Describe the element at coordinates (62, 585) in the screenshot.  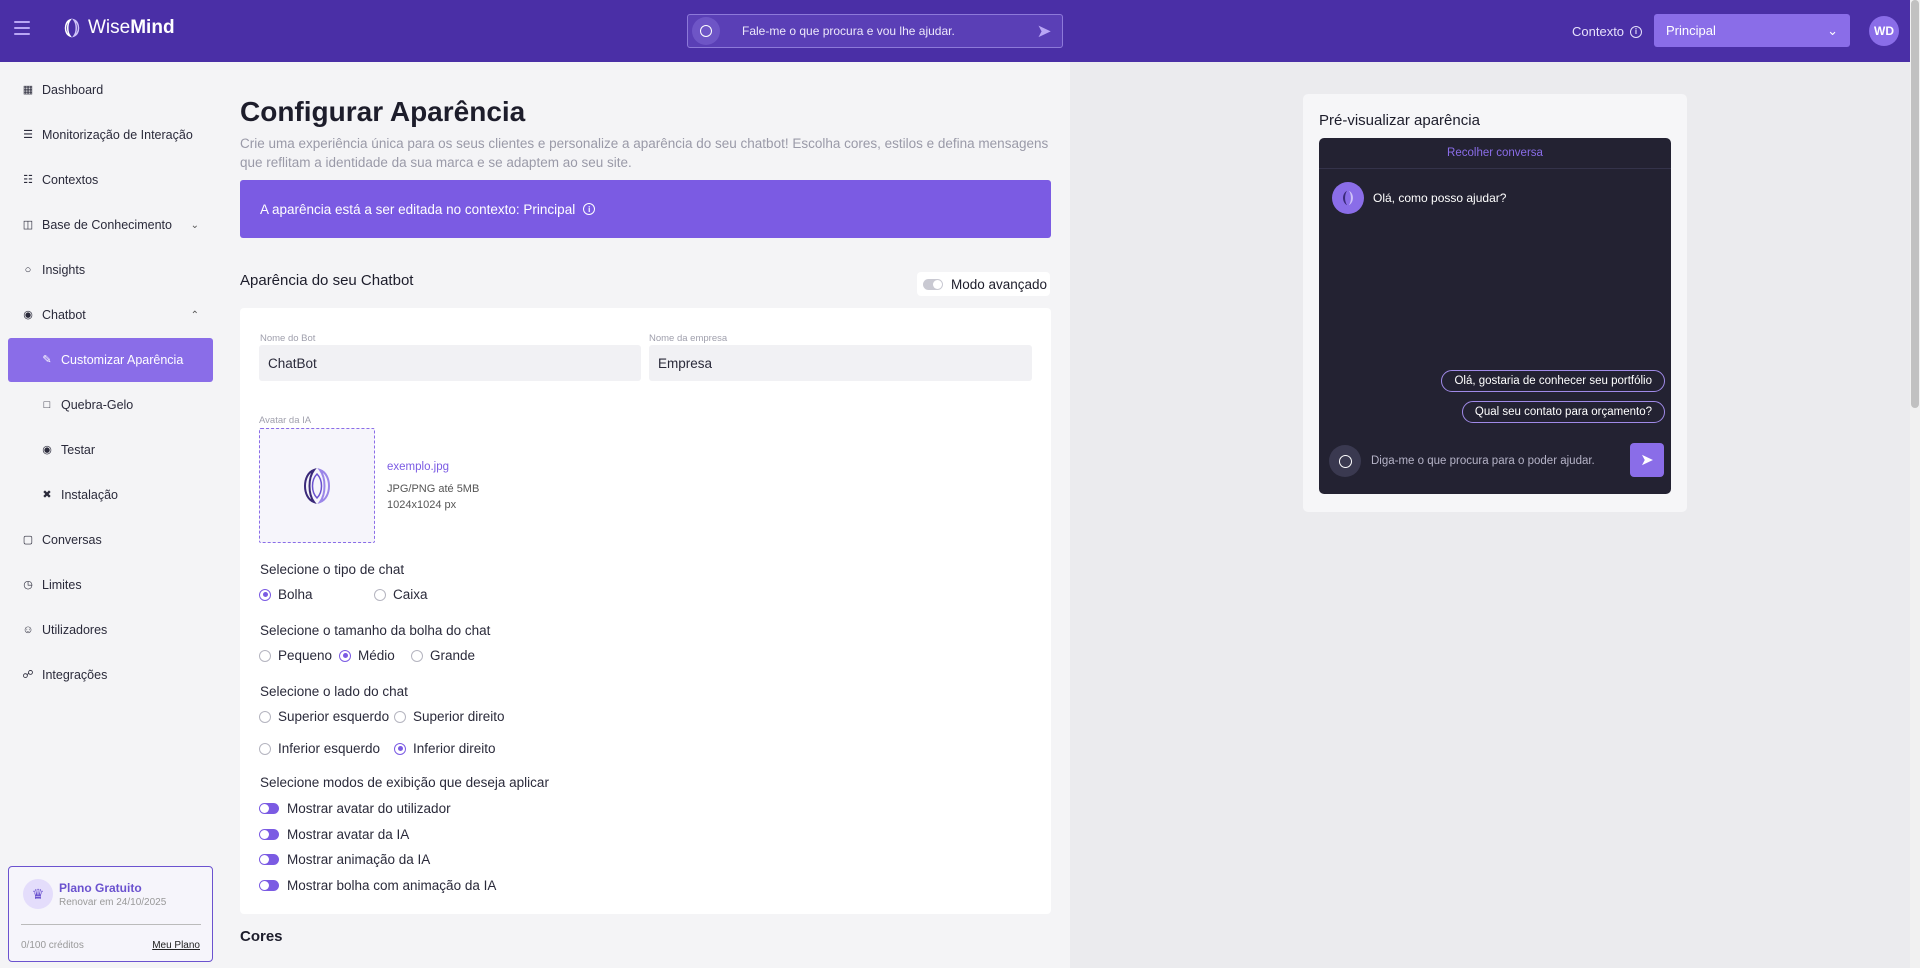
I see `sidebar-item-label: Limites` at that location.